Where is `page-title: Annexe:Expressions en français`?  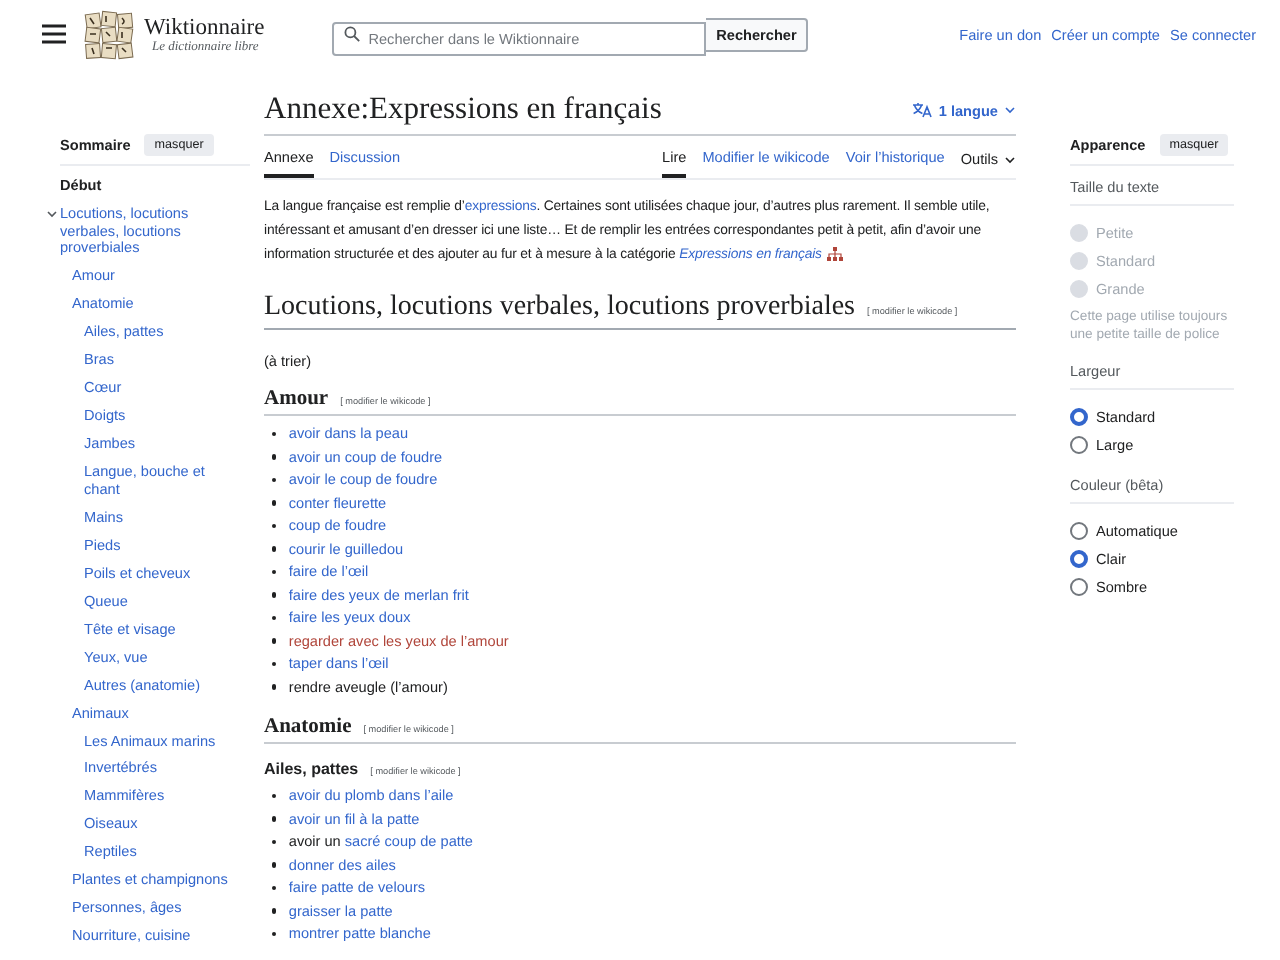
page-title: Annexe:Expressions en français is located at coordinates (463, 110).